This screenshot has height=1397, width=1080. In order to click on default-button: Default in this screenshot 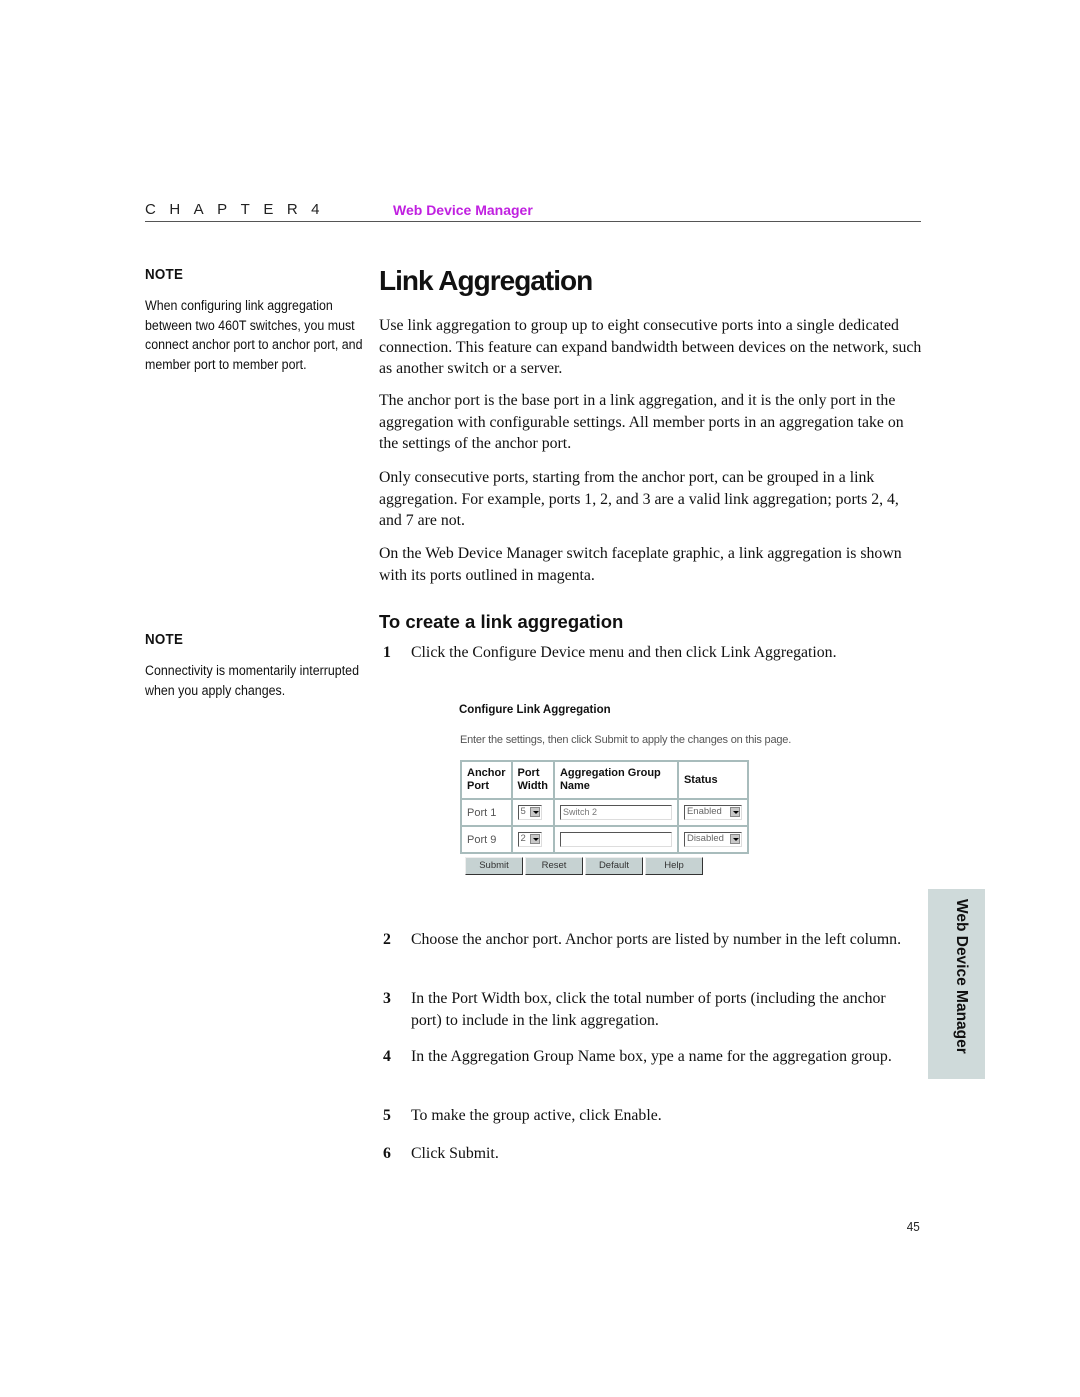, I will do `click(614, 866)`.